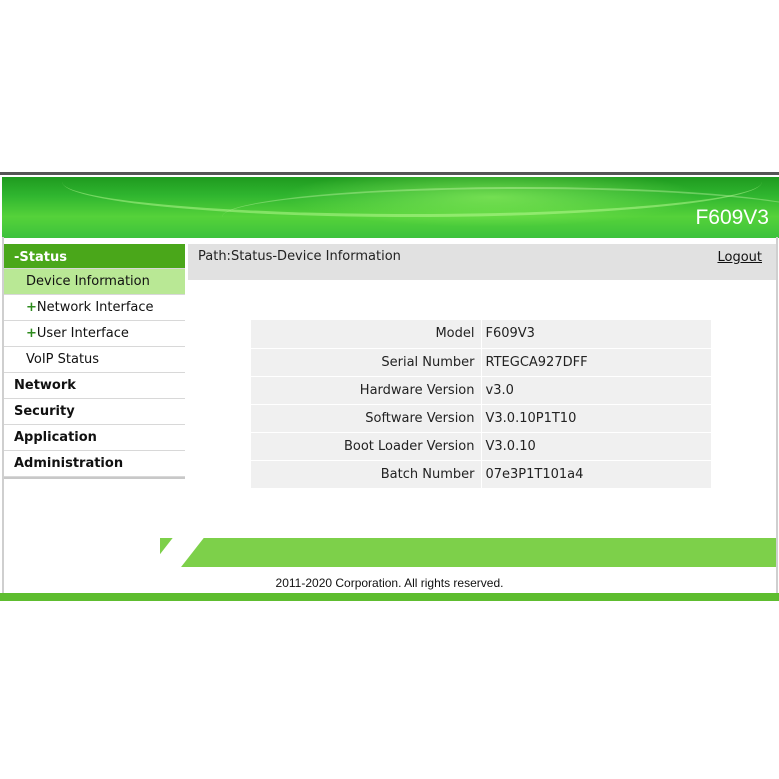 The width and height of the screenshot is (779, 779). I want to click on sidebar-section-label: Application, so click(55, 437).